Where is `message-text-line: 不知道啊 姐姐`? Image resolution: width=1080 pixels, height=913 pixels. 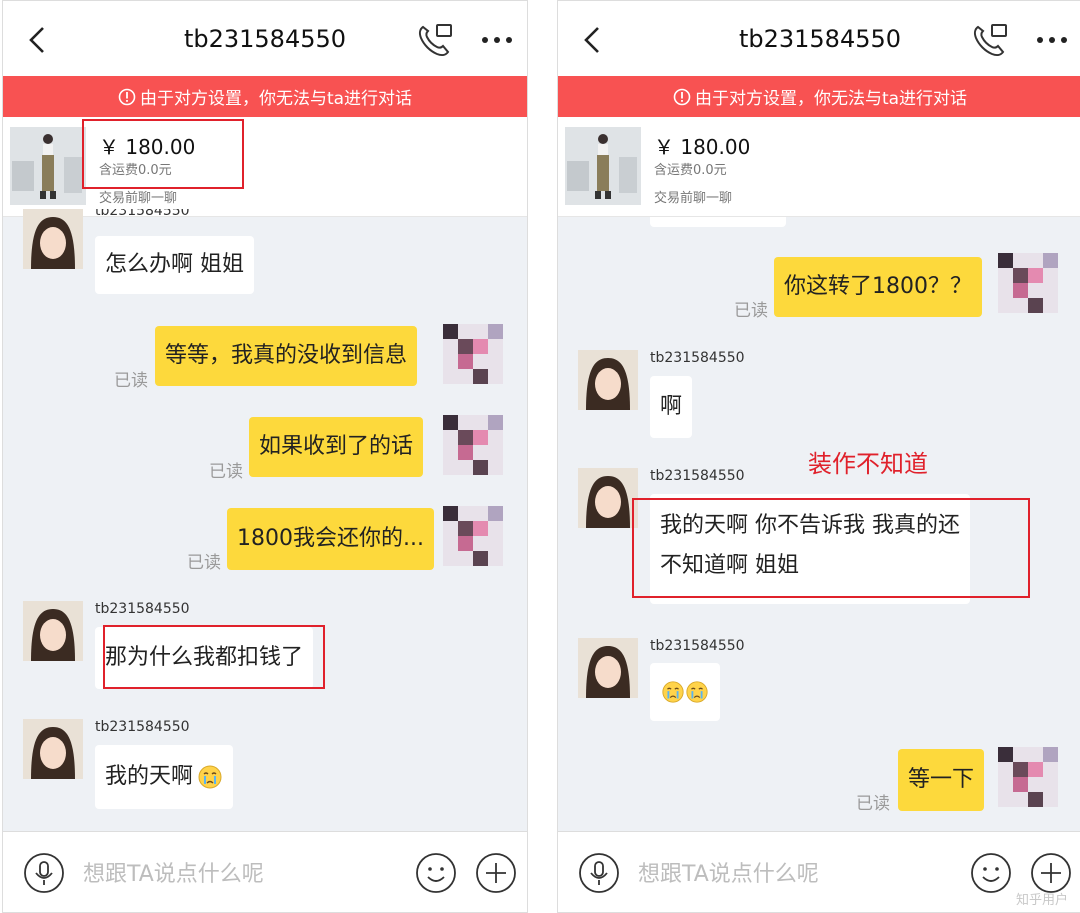
message-text-line: 不知道啊 姐姐 is located at coordinates (729, 565).